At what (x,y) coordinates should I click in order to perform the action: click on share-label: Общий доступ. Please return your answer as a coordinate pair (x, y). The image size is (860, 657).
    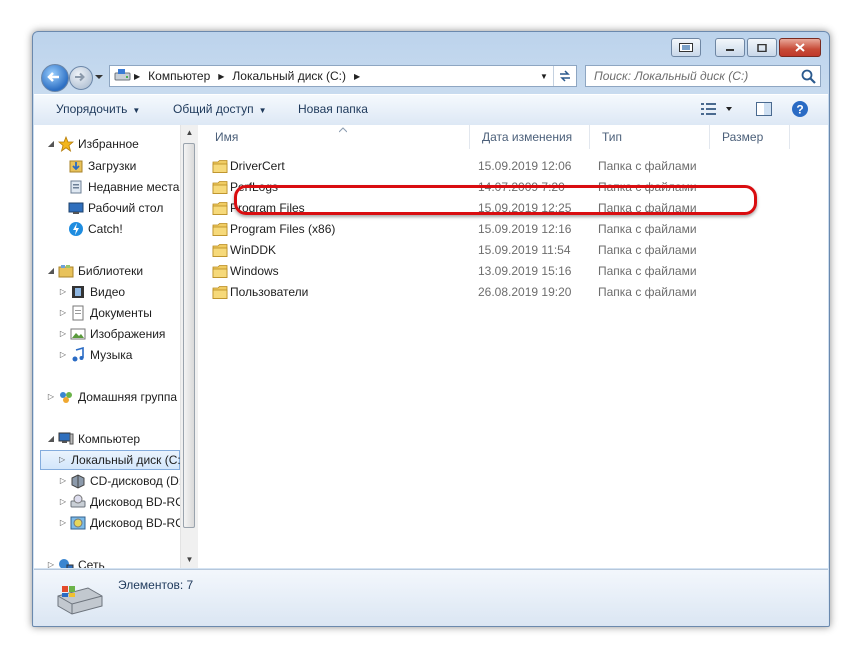
    Looking at the image, I should click on (213, 109).